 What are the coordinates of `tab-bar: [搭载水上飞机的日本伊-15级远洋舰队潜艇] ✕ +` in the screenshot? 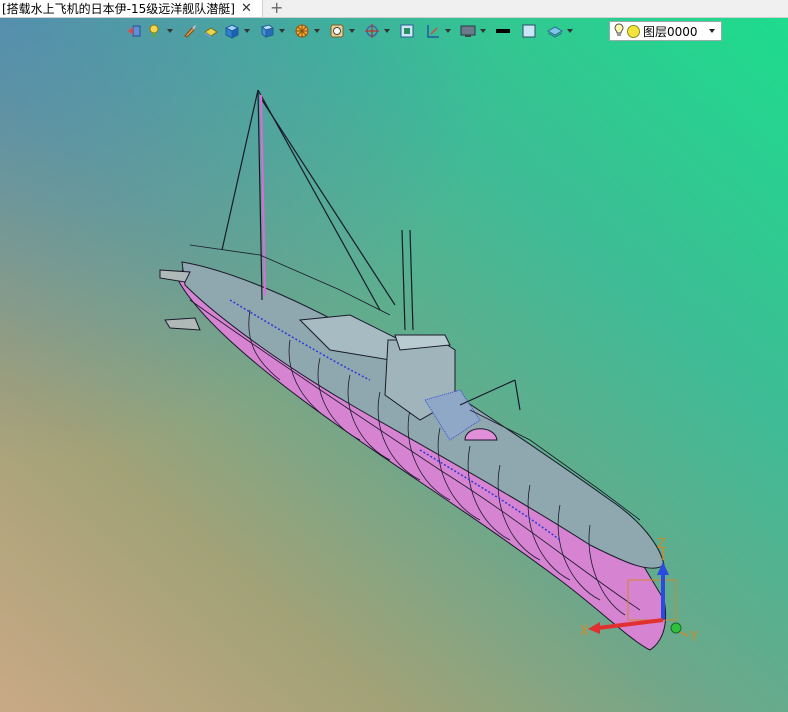 It's located at (394, 9).